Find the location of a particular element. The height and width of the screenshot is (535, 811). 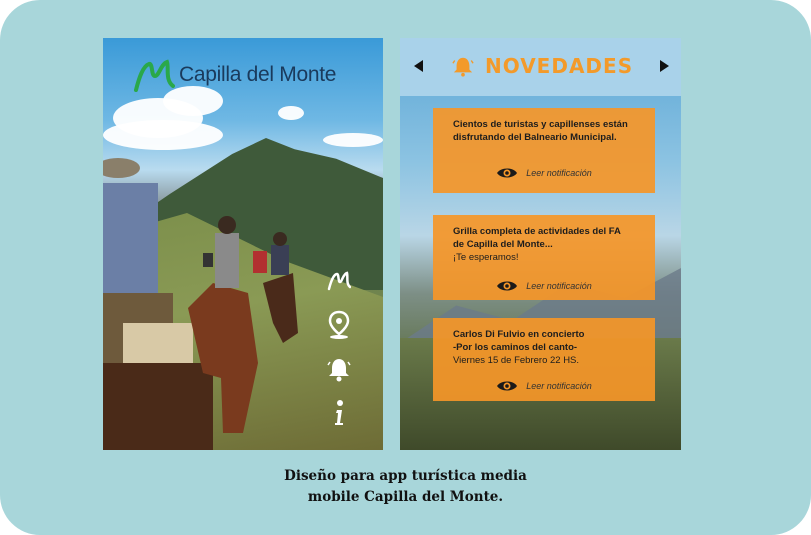

side-menu is located at coordinates (339, 354).